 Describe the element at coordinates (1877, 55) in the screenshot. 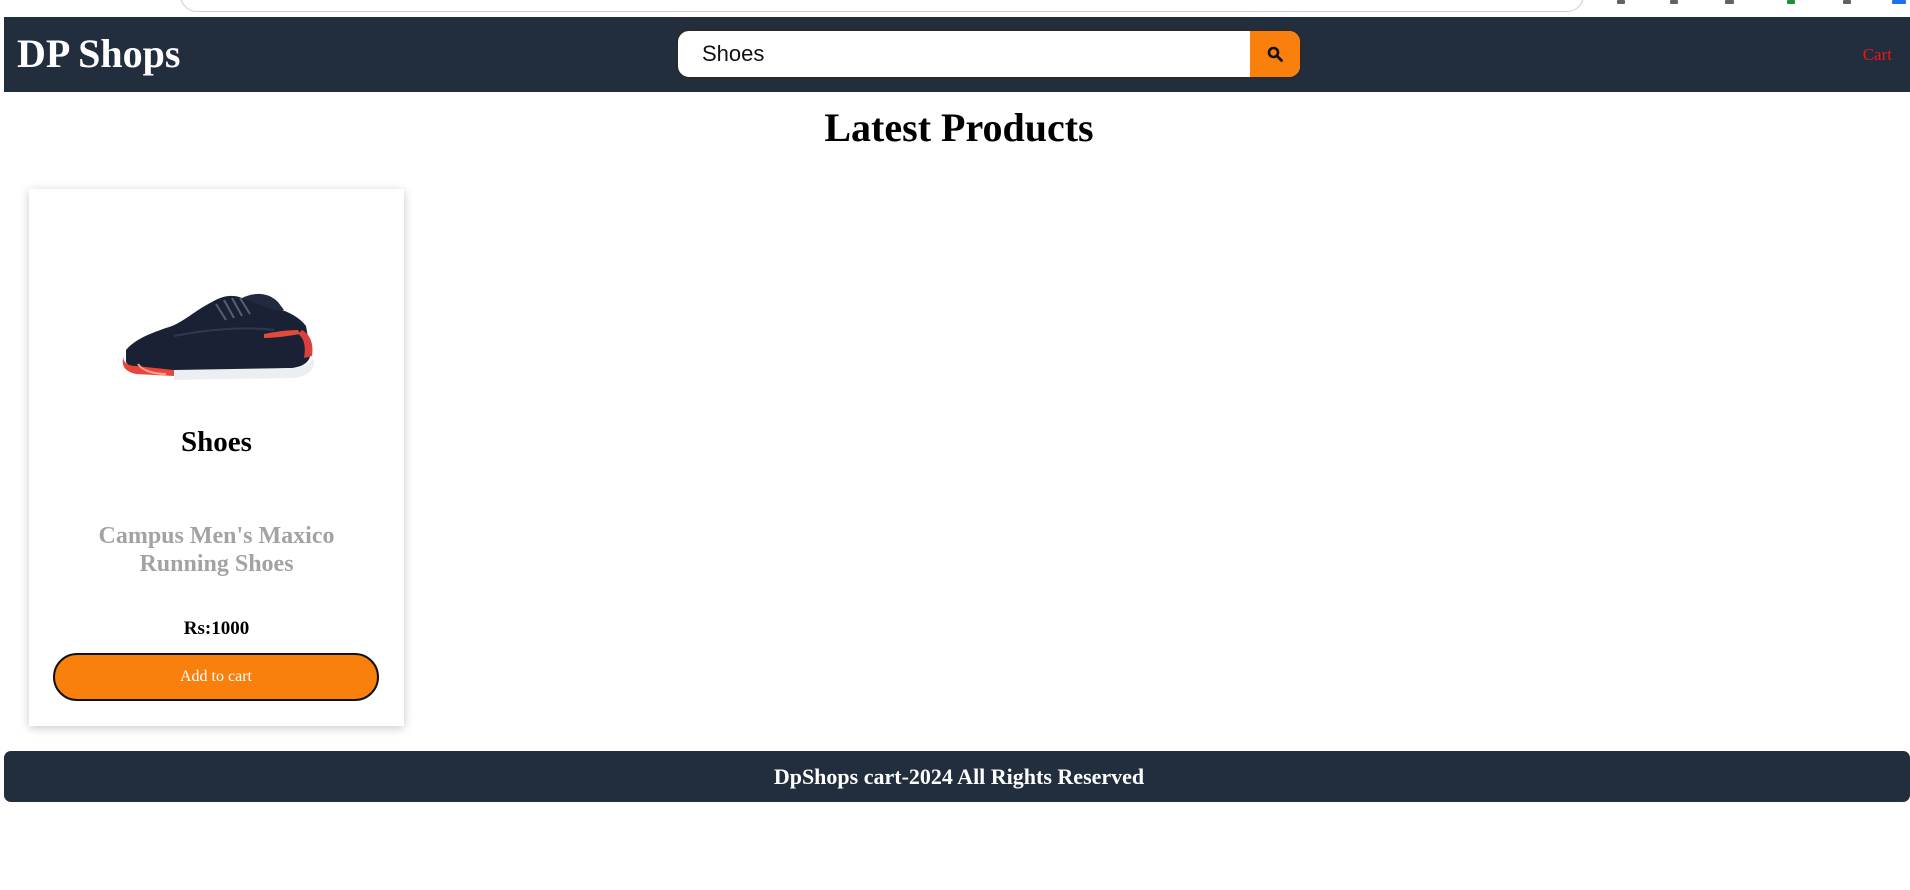

I see `cart-link: Cart` at that location.